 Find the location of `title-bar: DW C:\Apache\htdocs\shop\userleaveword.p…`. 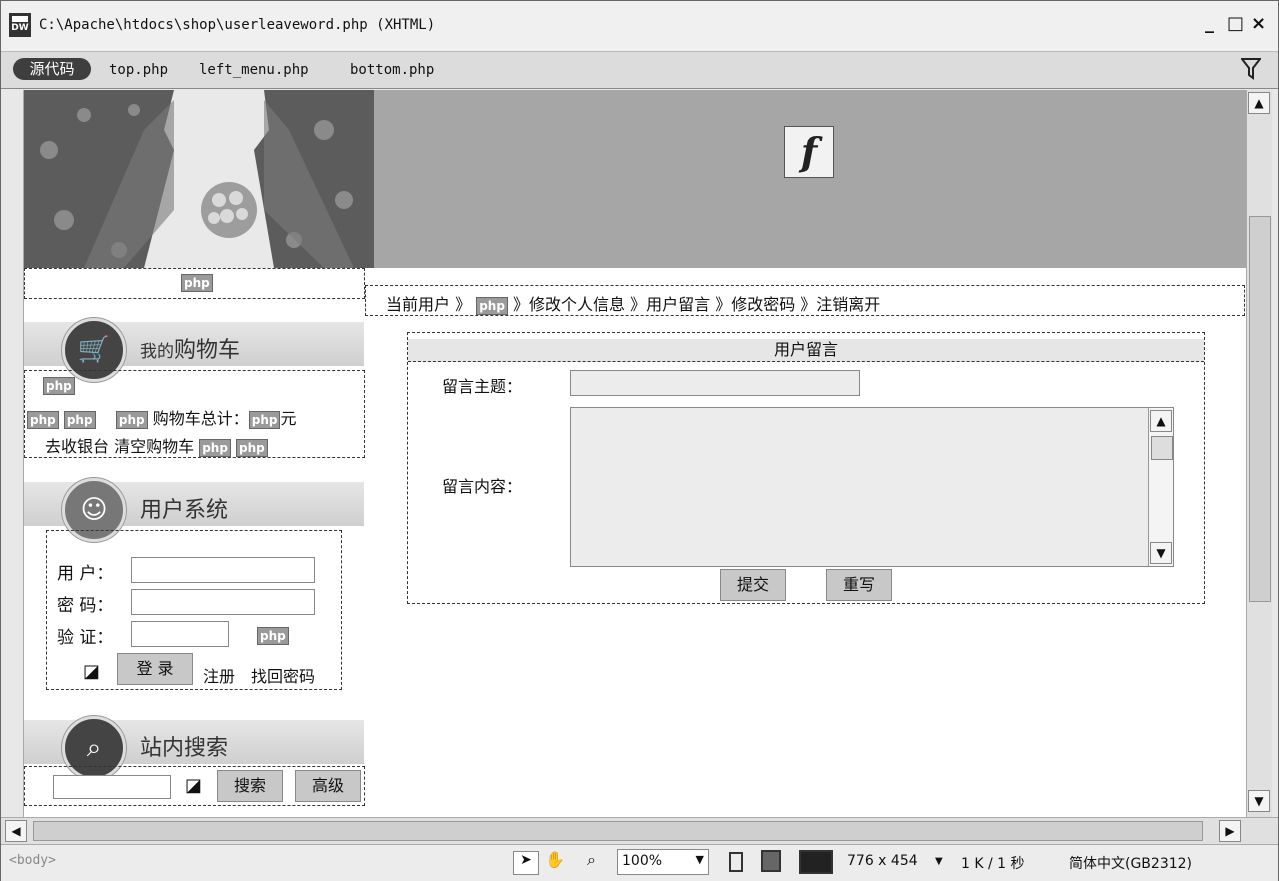

title-bar: DW C:\Apache\htdocs\shop\userleaveword.p… is located at coordinates (639, 26).